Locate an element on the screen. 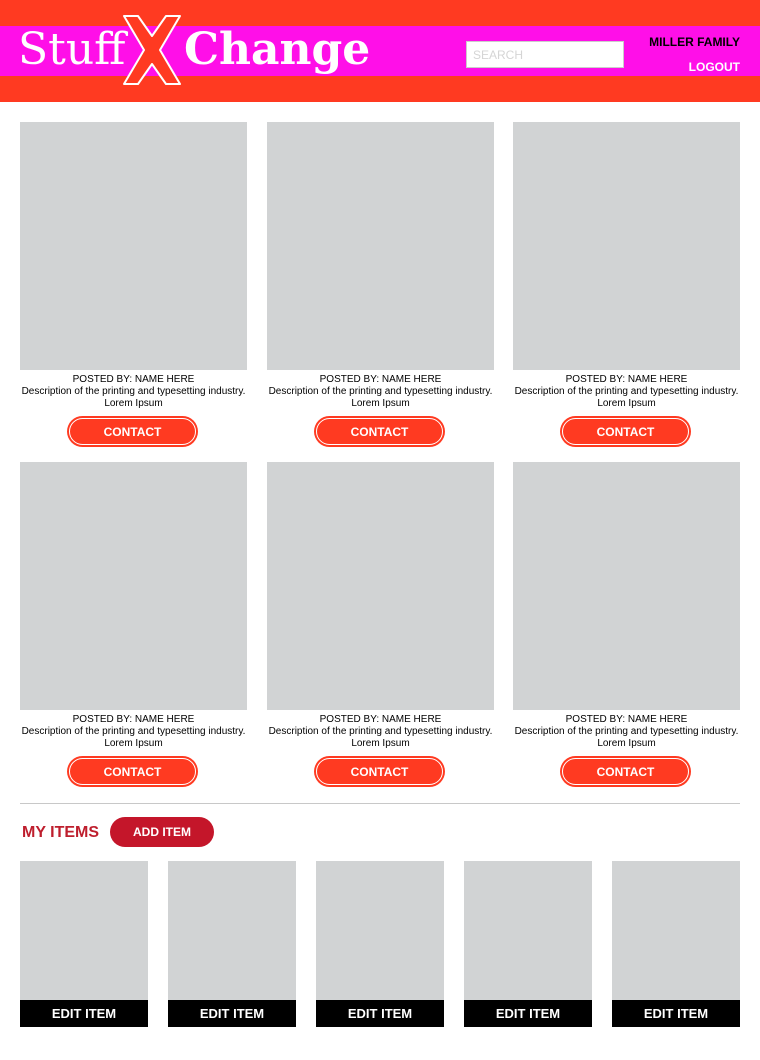 The height and width of the screenshot is (1060, 760). logo-text-right: Change is located at coordinates (277, 49).